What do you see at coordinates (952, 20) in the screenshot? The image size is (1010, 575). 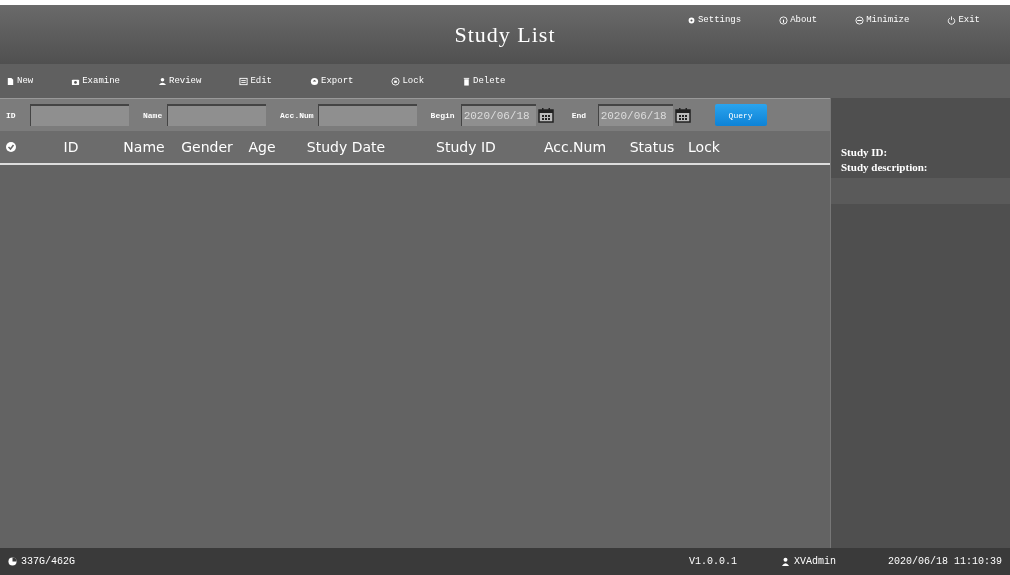 I see `exit-icon` at bounding box center [952, 20].